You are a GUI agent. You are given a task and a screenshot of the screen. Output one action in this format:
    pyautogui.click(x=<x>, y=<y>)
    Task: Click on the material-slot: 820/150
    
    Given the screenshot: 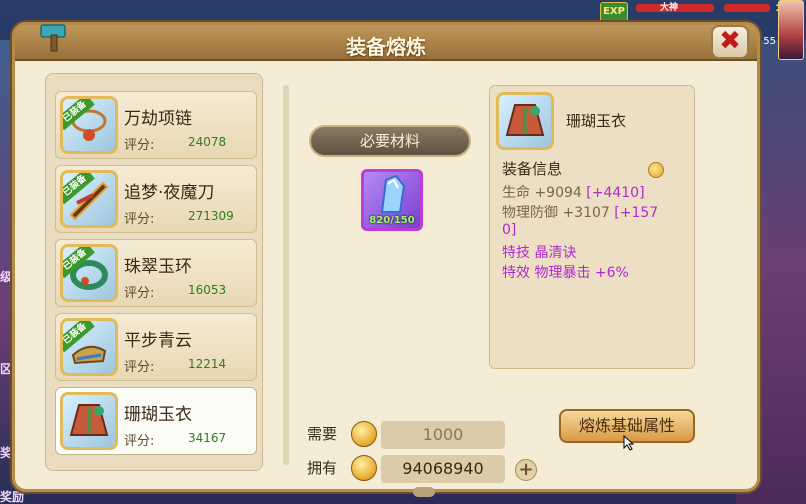 What is the action you would take?
    pyautogui.click(x=392, y=200)
    